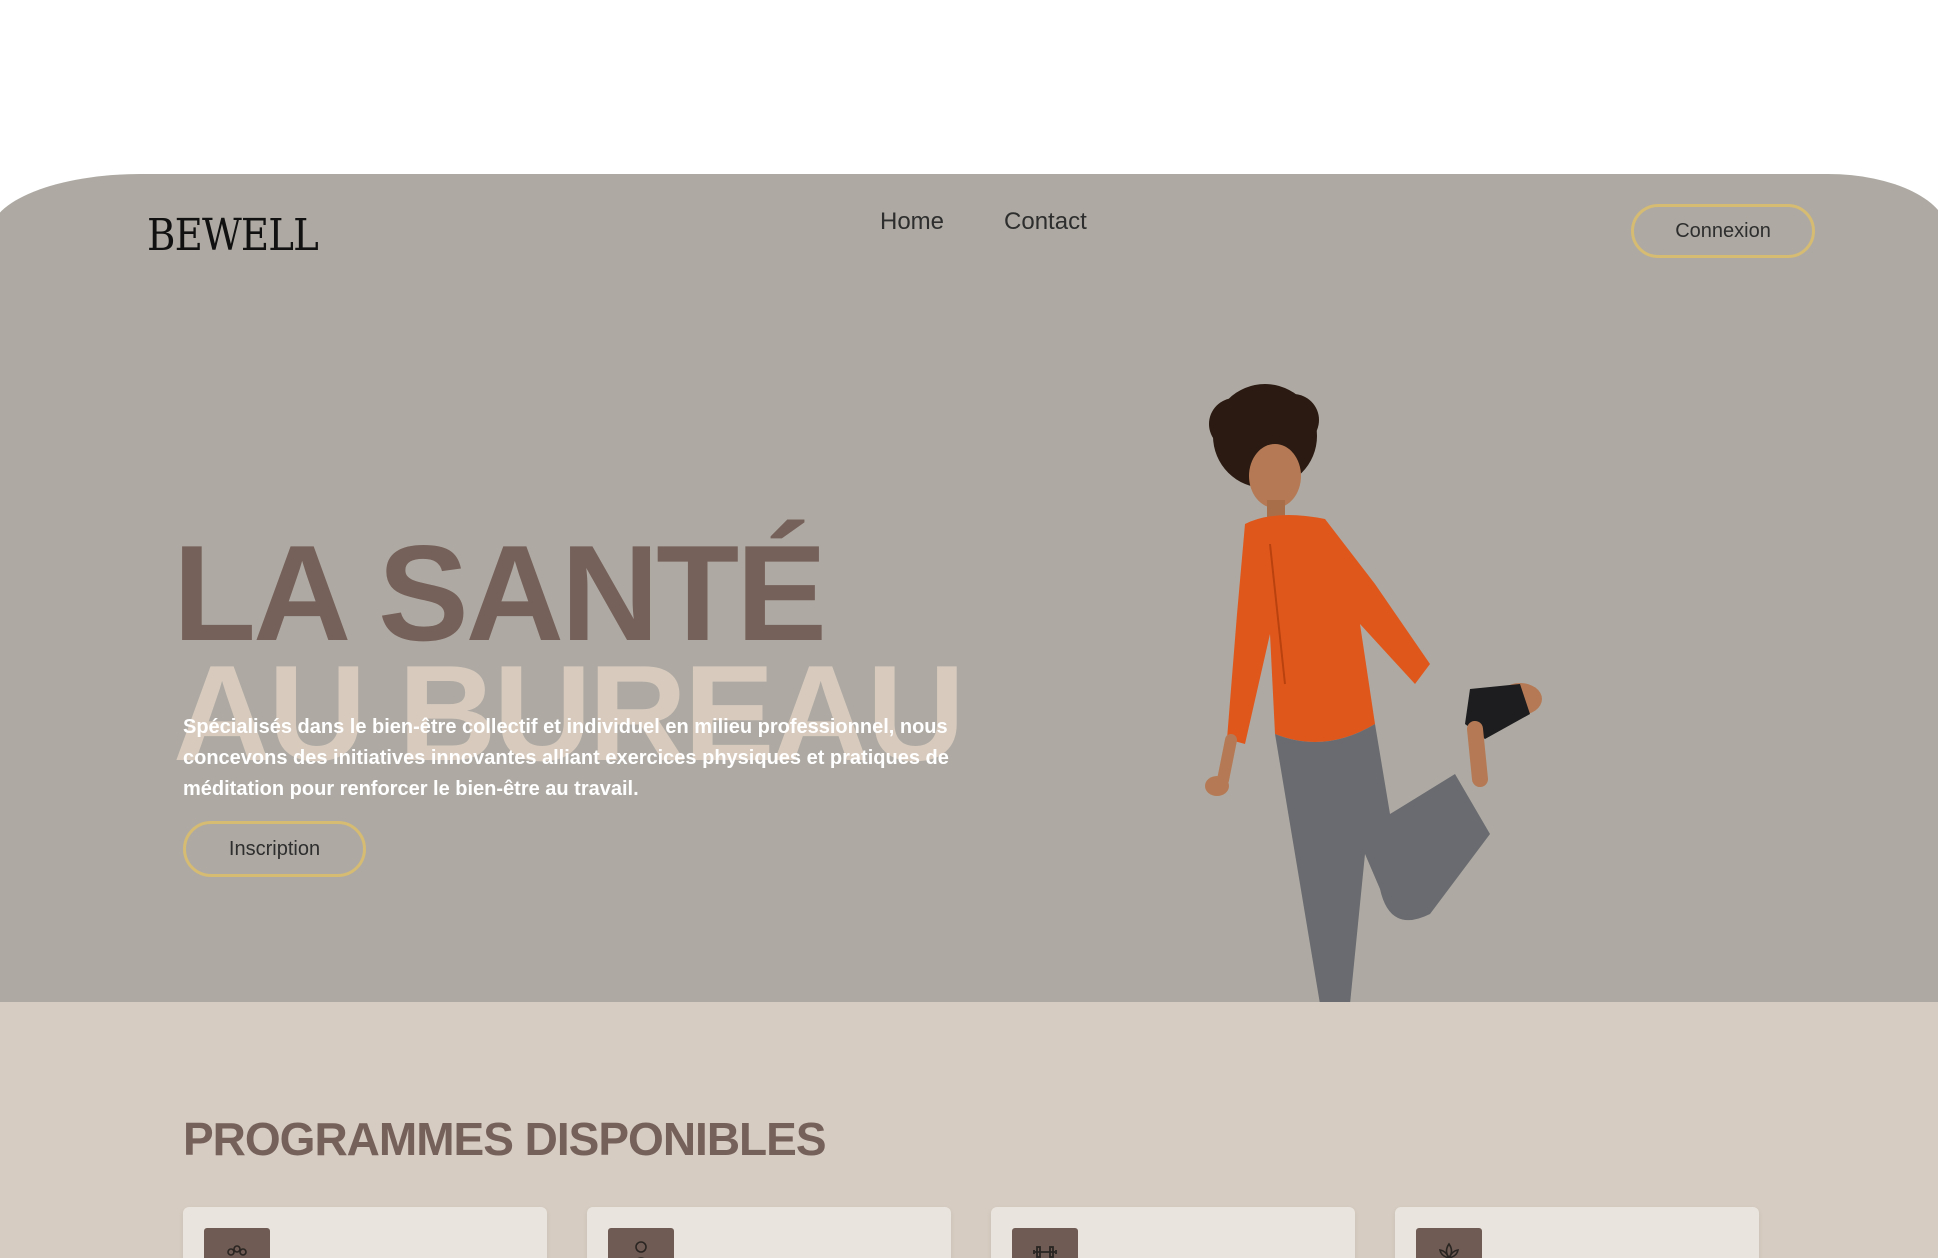 Image resolution: width=1938 pixels, height=1258 pixels. What do you see at coordinates (1373, 693) in the screenshot?
I see `woman-stretching-photo` at bounding box center [1373, 693].